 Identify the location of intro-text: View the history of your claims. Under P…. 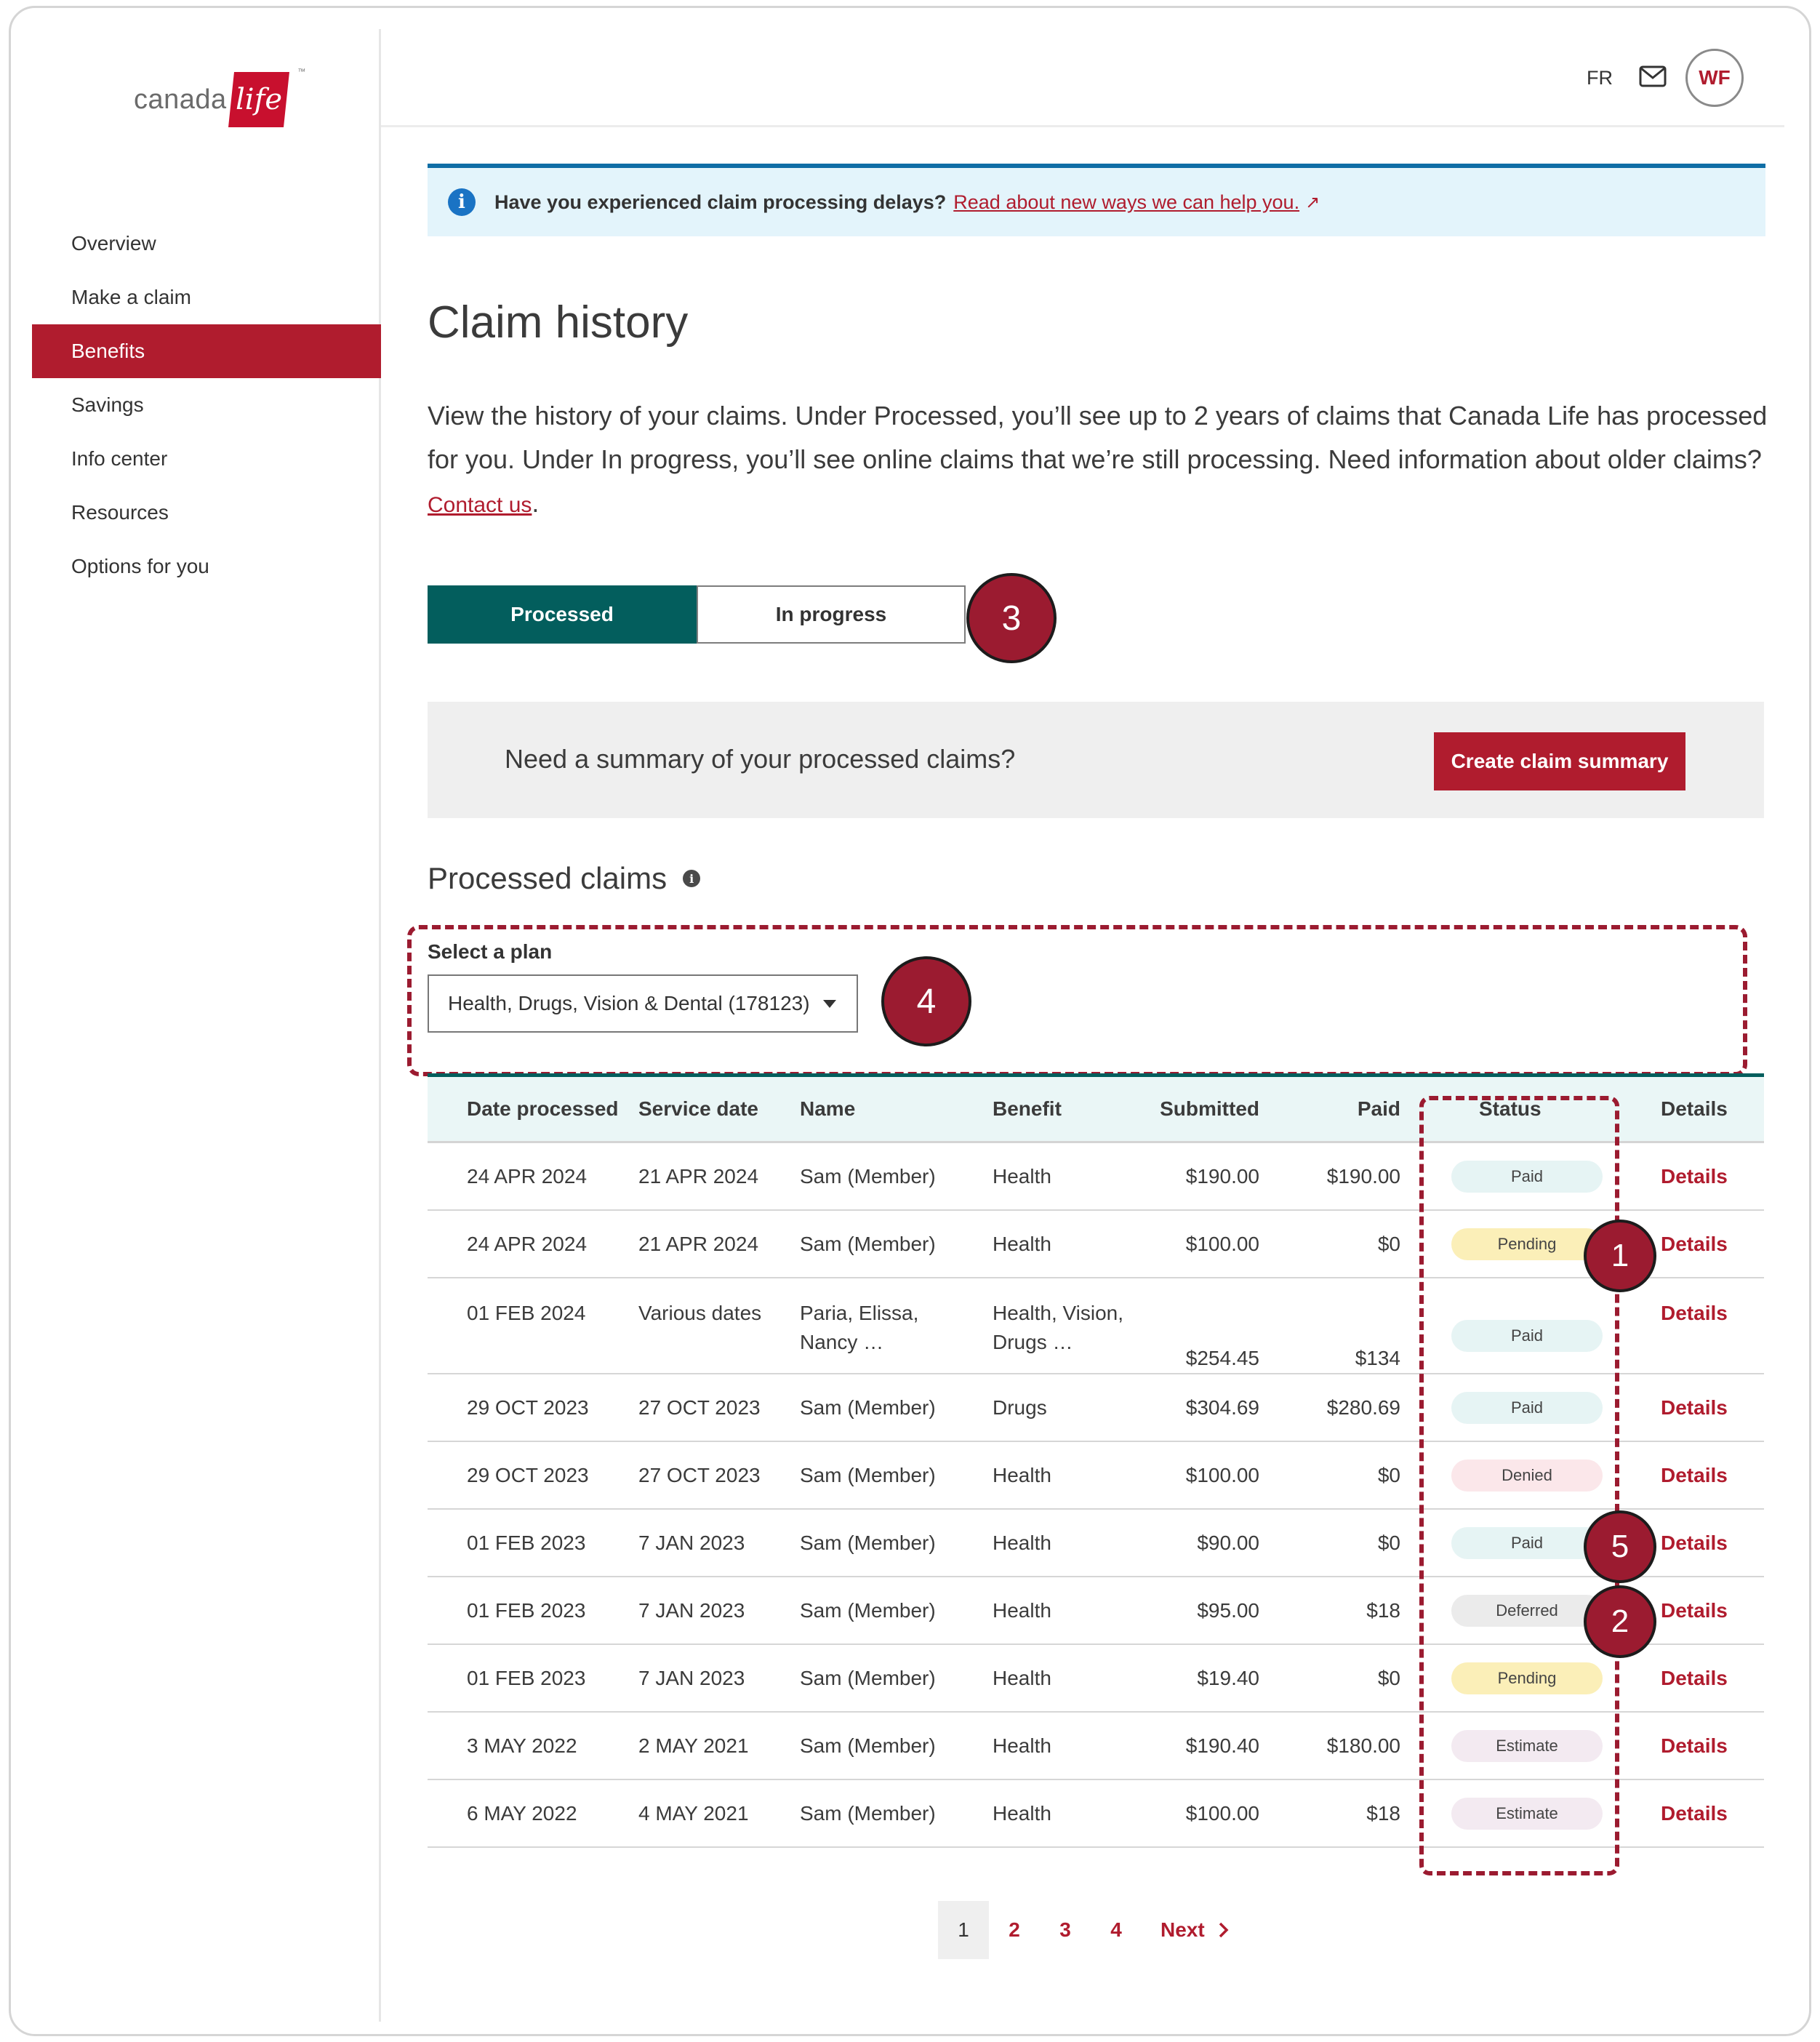
(1098, 460).